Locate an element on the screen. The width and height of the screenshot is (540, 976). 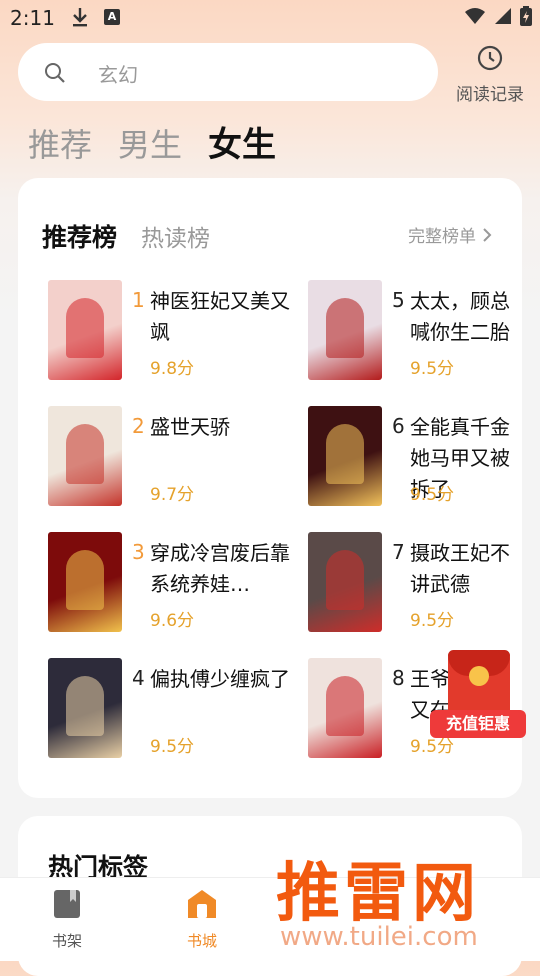
book-item: 4 偏执傅少缠疯了 9.5分 is located at coordinates (173, 713).